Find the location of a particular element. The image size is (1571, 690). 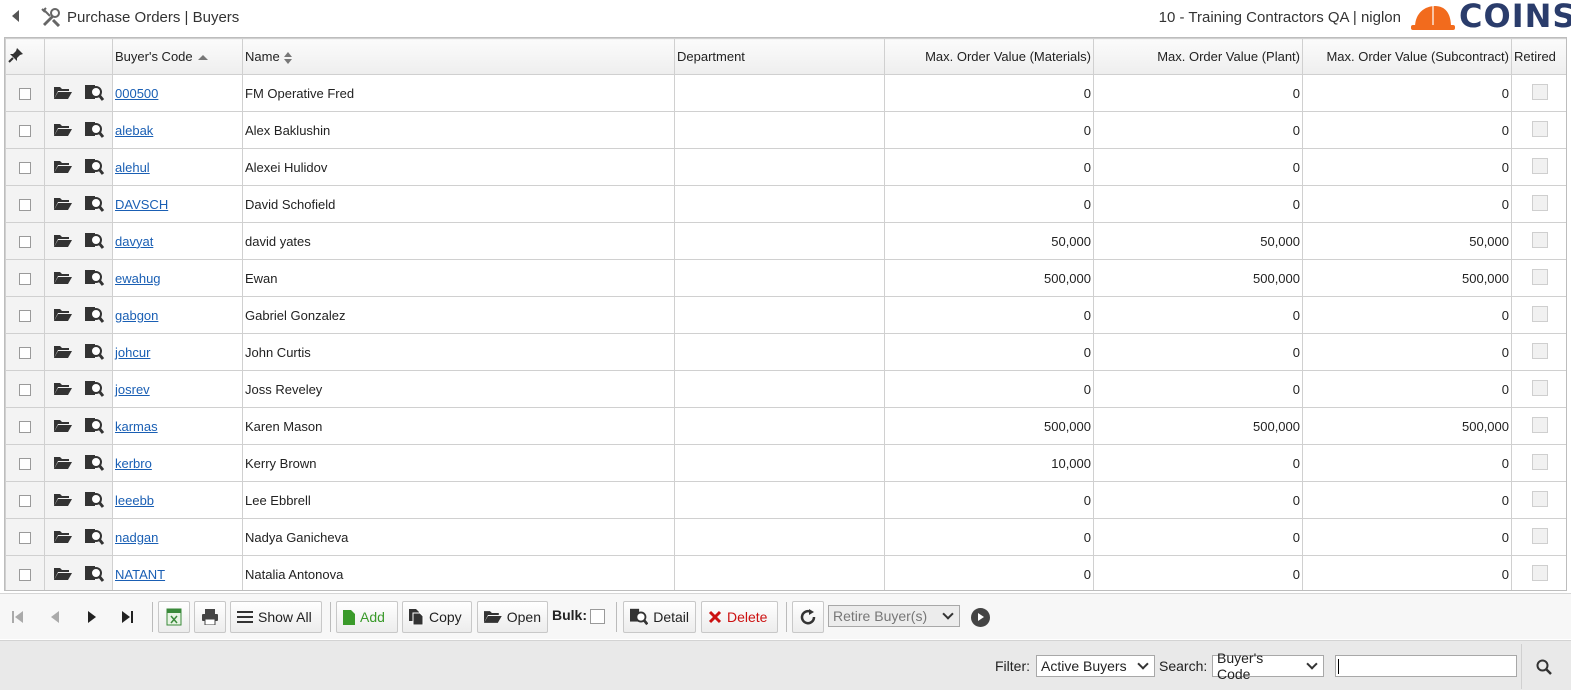

table-row: karmas Karen Mason 500,000 500,000 500,000 is located at coordinates (785, 426).